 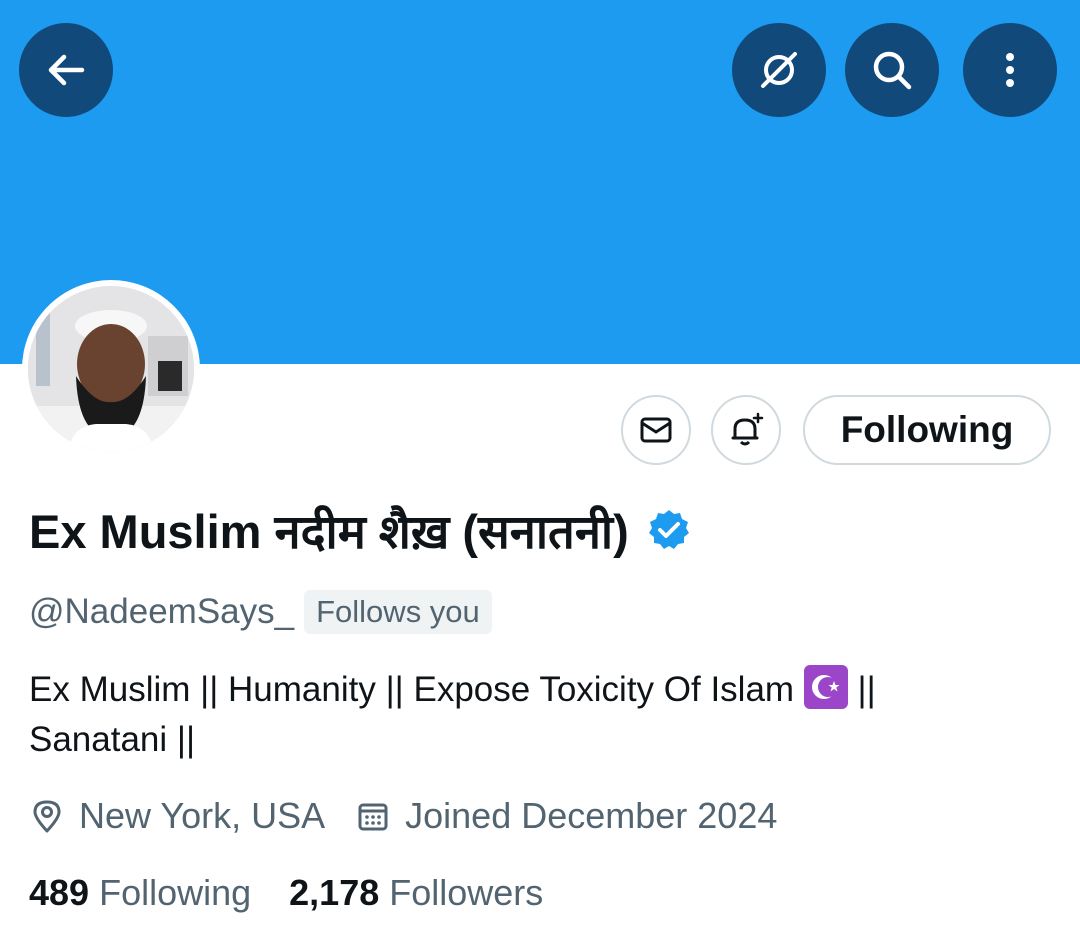 I want to click on followers-stat-link: 2,178 Followers, so click(x=416, y=893).